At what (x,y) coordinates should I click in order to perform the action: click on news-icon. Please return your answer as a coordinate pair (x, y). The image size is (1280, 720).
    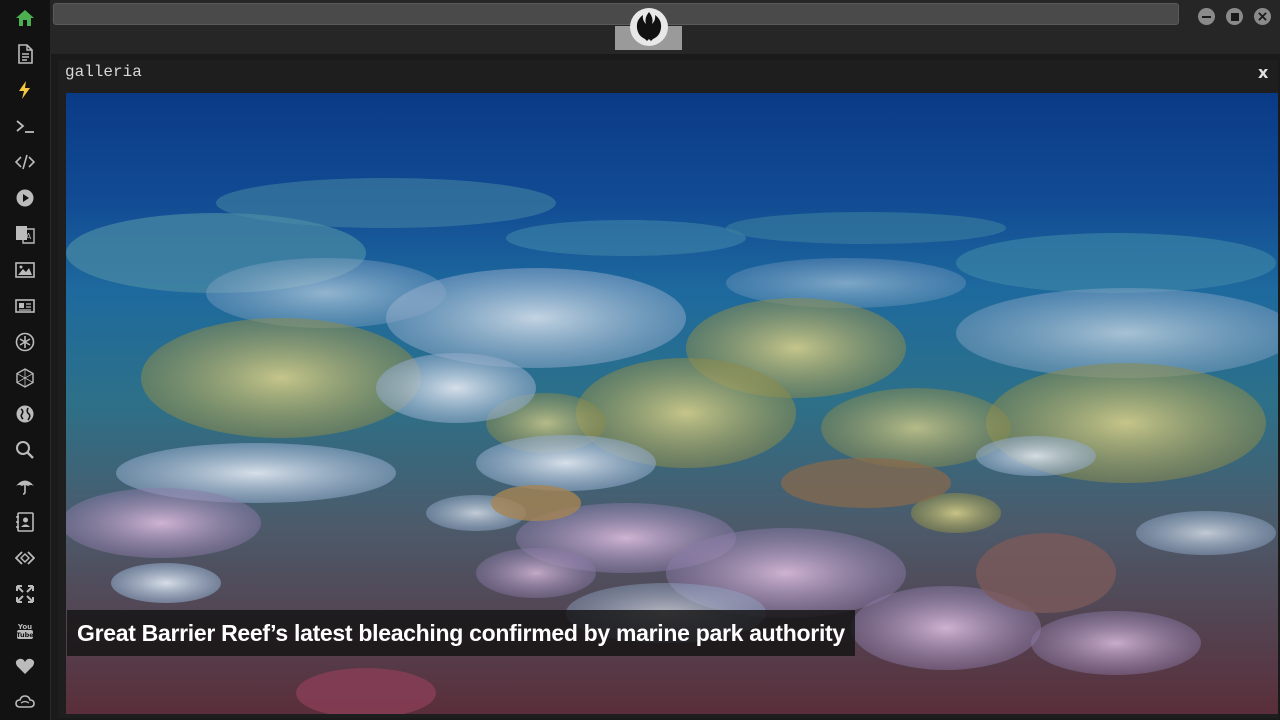
    Looking at the image, I should click on (25, 306).